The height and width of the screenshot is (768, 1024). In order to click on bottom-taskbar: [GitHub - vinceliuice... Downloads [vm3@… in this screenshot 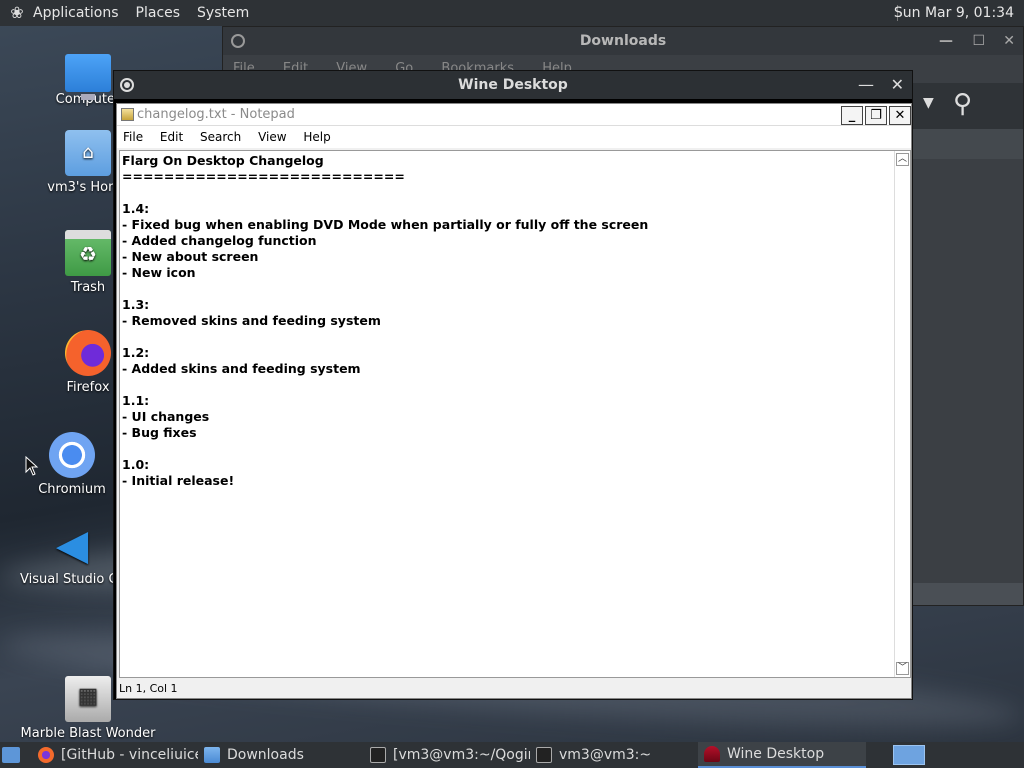, I will do `click(512, 755)`.